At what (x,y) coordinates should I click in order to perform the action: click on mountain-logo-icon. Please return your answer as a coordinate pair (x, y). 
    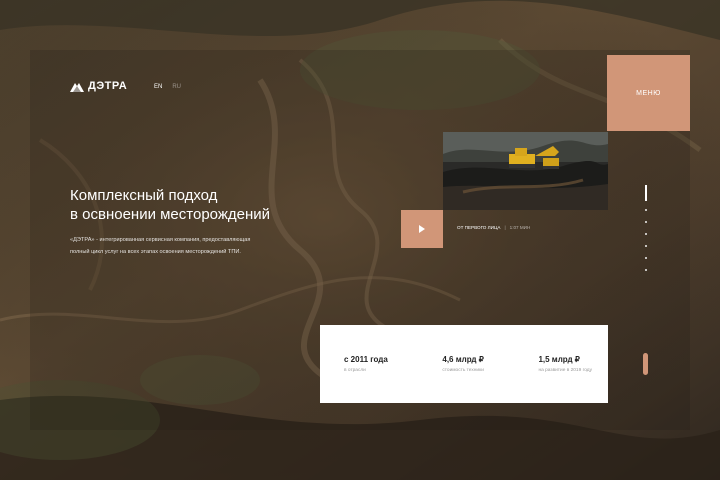
    Looking at the image, I should click on (77, 87).